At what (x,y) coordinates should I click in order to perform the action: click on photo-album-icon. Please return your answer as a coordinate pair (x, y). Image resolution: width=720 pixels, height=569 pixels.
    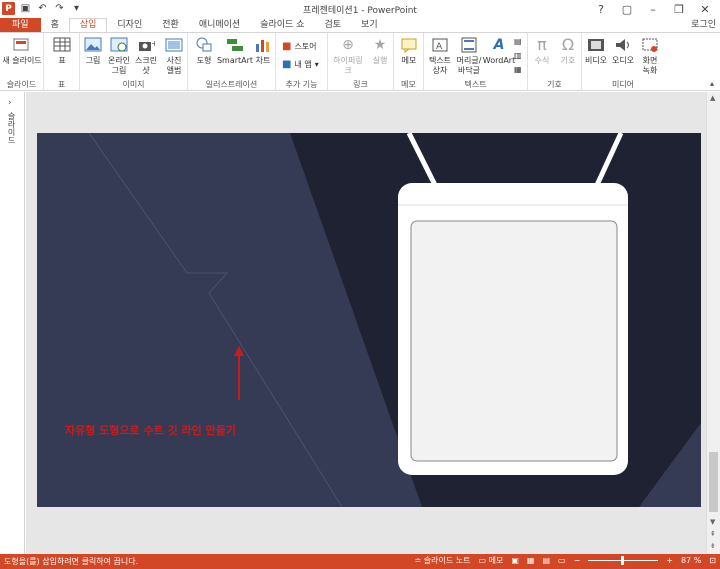
    Looking at the image, I should click on (174, 45).